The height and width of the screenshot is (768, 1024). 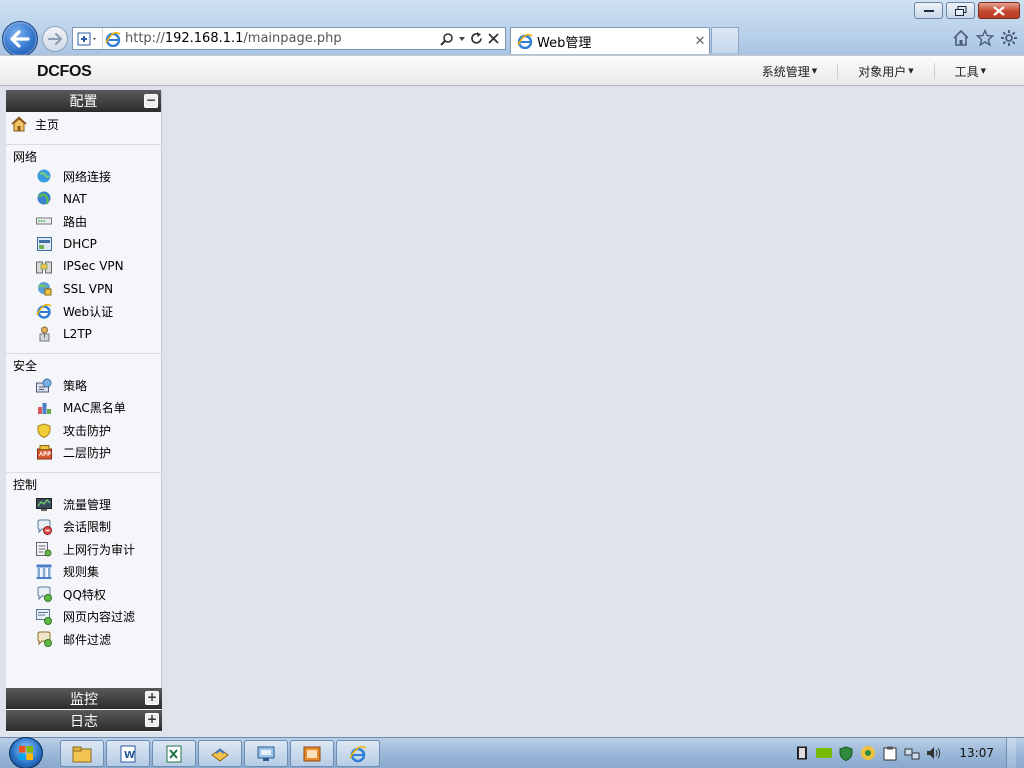 I want to click on security-shield-icon, so click(x=846, y=753).